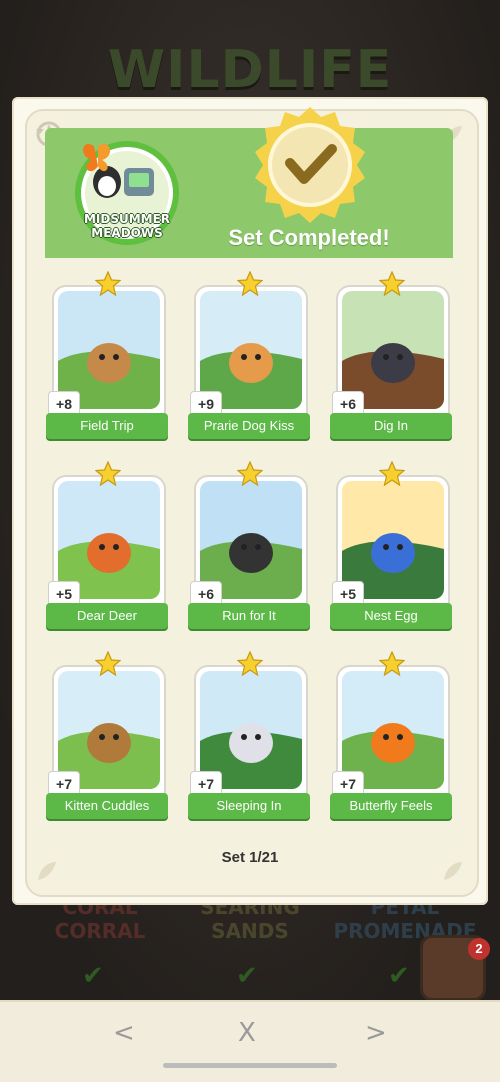 The height and width of the screenshot is (1082, 500). What do you see at coordinates (249, 426) in the screenshot?
I see `card-label: Prarie Dog Kiss` at bounding box center [249, 426].